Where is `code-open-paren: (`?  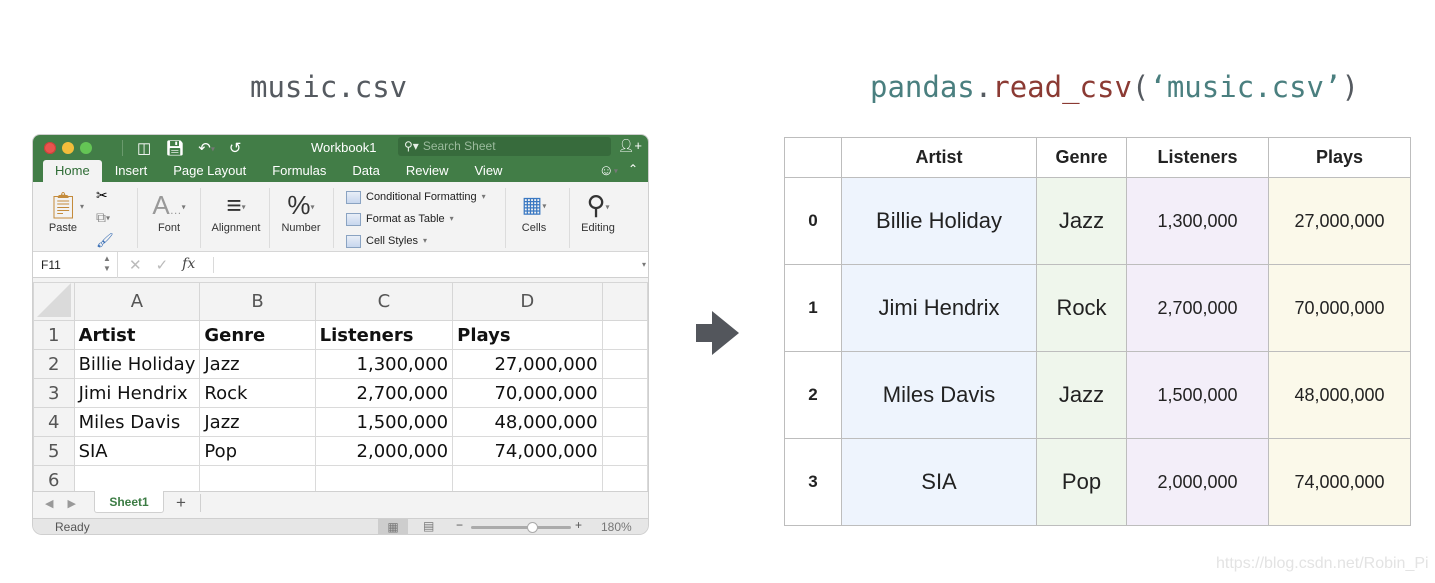 code-open-paren: ( is located at coordinates (1140, 87).